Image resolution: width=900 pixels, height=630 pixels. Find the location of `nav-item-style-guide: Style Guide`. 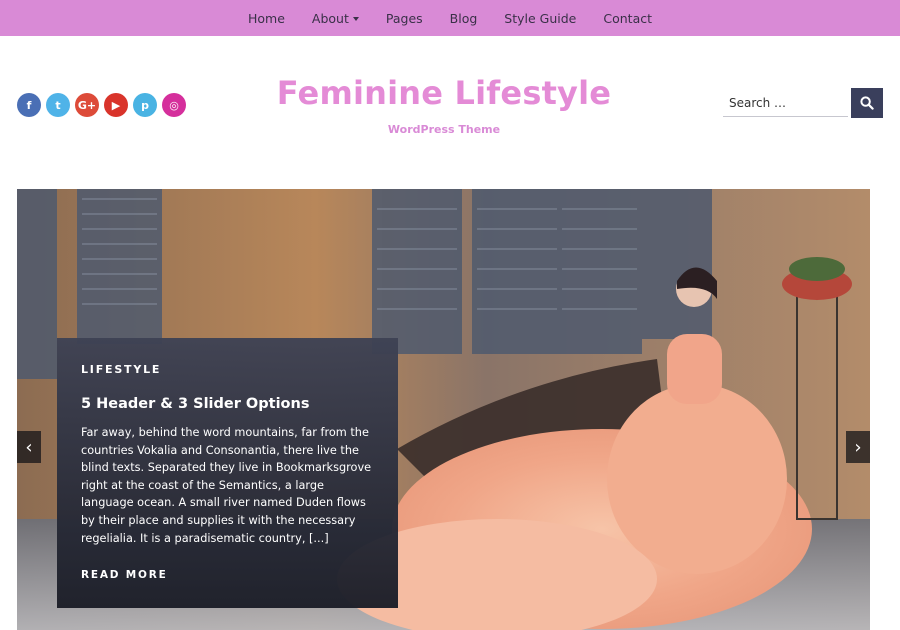

nav-item-style-guide: Style Guide is located at coordinates (540, 18).